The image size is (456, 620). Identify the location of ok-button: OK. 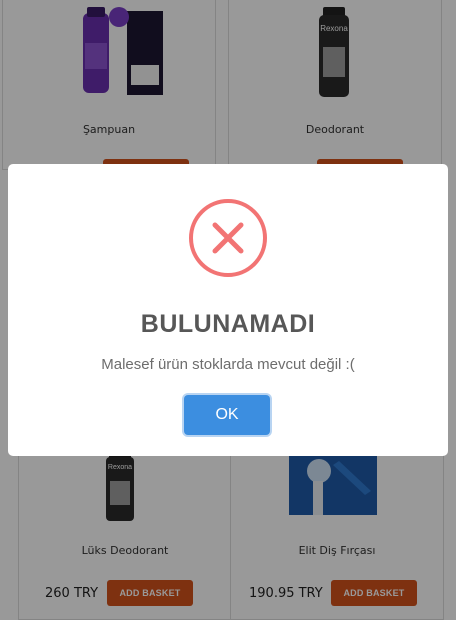
(227, 415).